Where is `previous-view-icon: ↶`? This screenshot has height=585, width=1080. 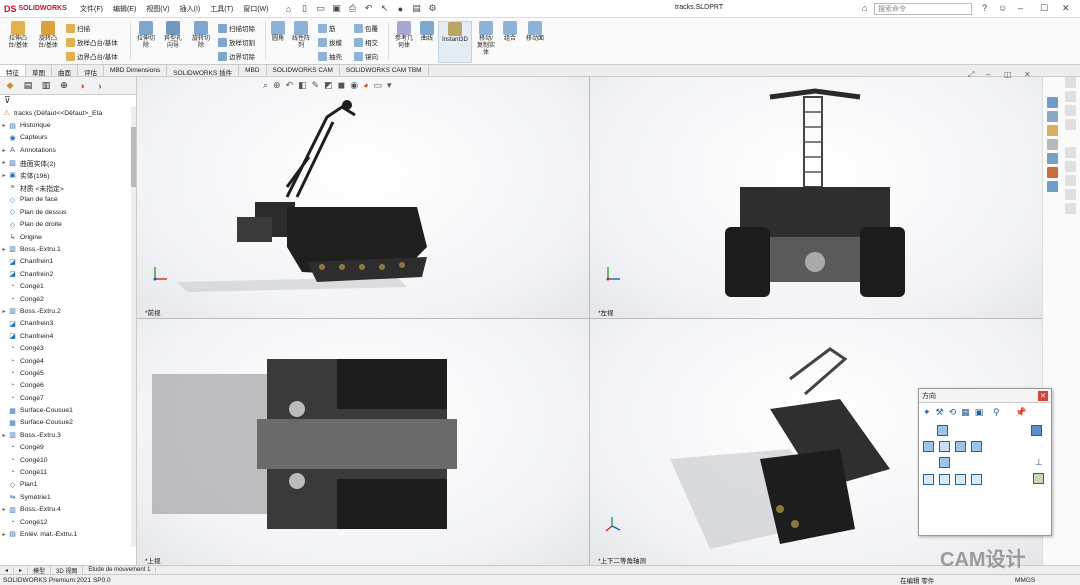
previous-view-icon: ↶ is located at coordinates (290, 85).